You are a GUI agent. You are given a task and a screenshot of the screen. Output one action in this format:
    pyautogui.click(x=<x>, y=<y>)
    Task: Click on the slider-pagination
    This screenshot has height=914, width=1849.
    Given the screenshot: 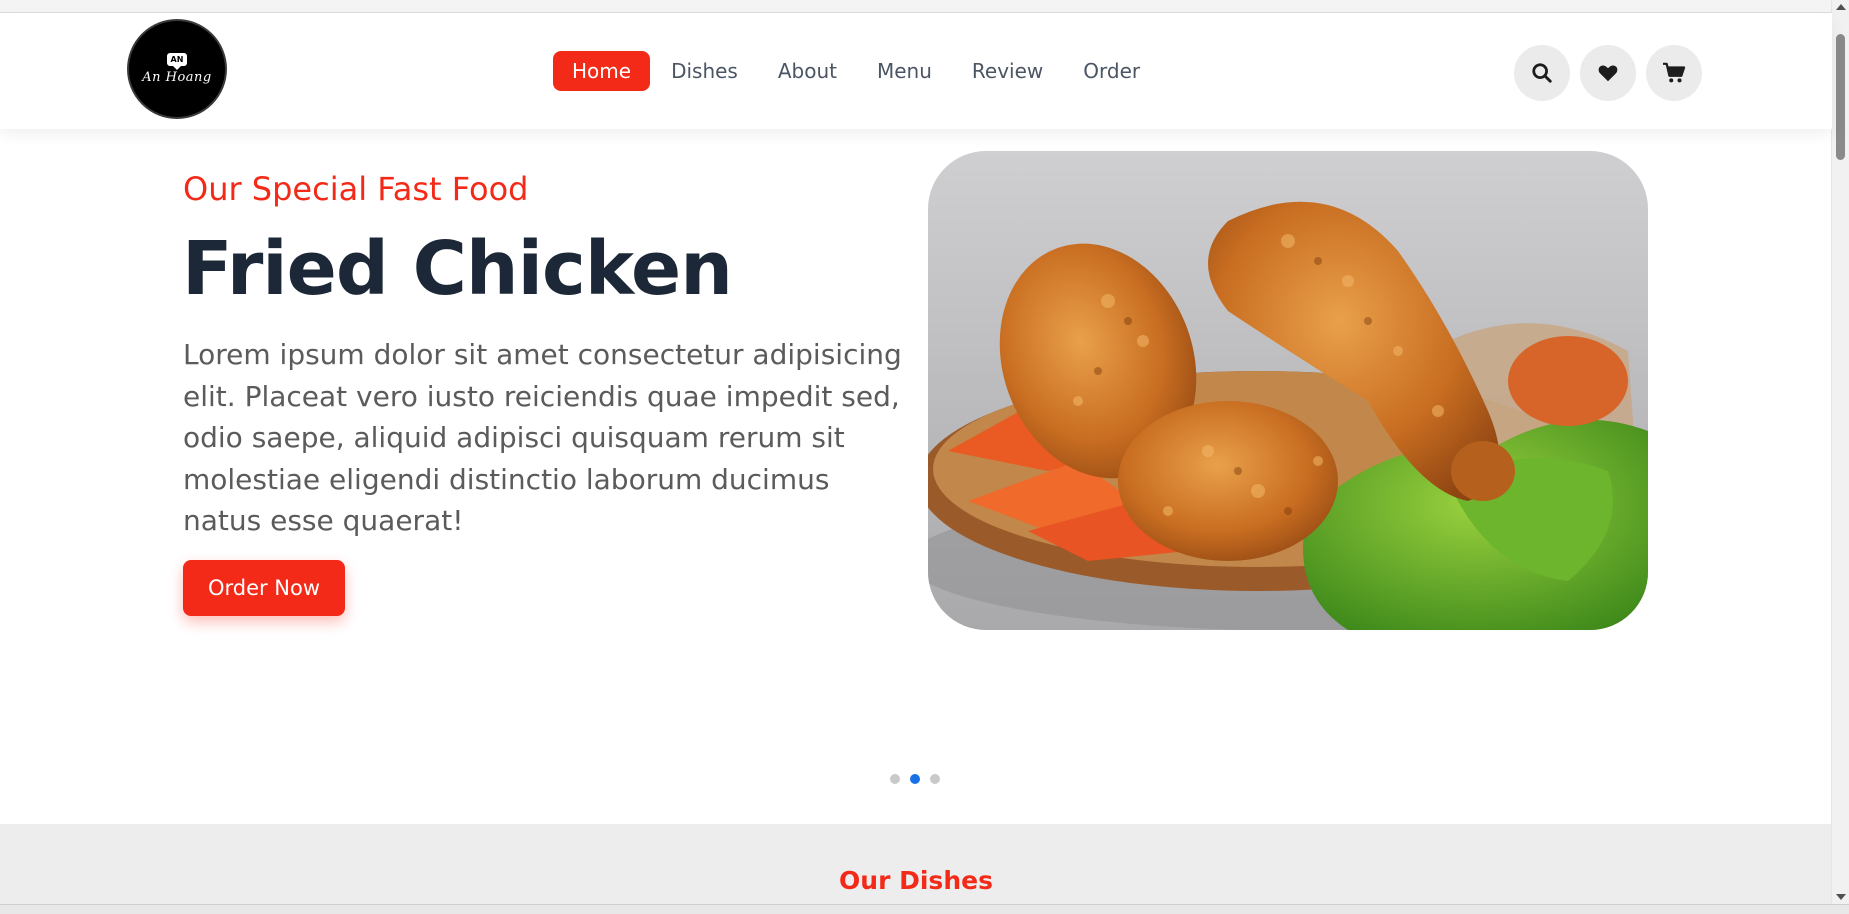 What is the action you would take?
    pyautogui.click(x=920, y=779)
    